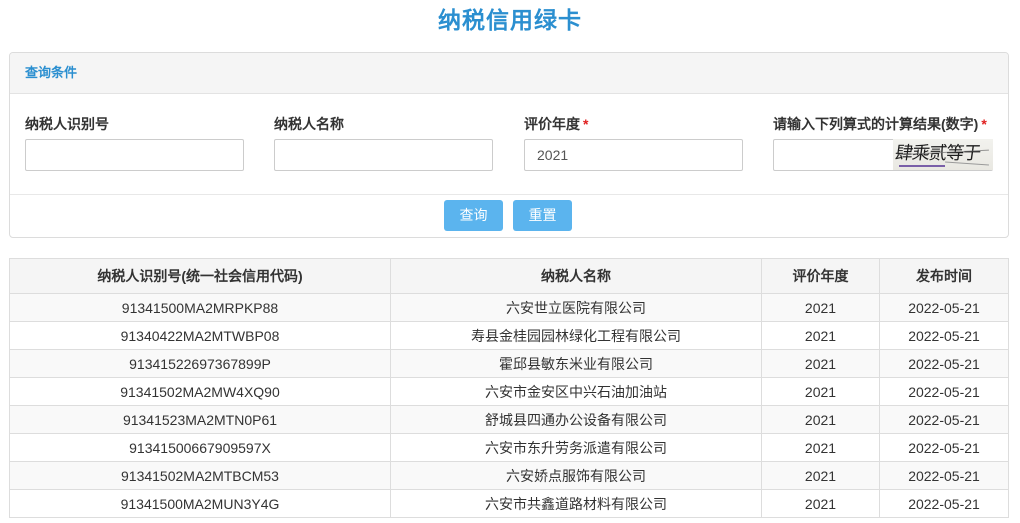 The width and height of the screenshot is (1020, 523). Describe the element at coordinates (576, 391) in the screenshot. I see `cell-taxpayer-name: 六安市金安区中兴石油加油站` at that location.